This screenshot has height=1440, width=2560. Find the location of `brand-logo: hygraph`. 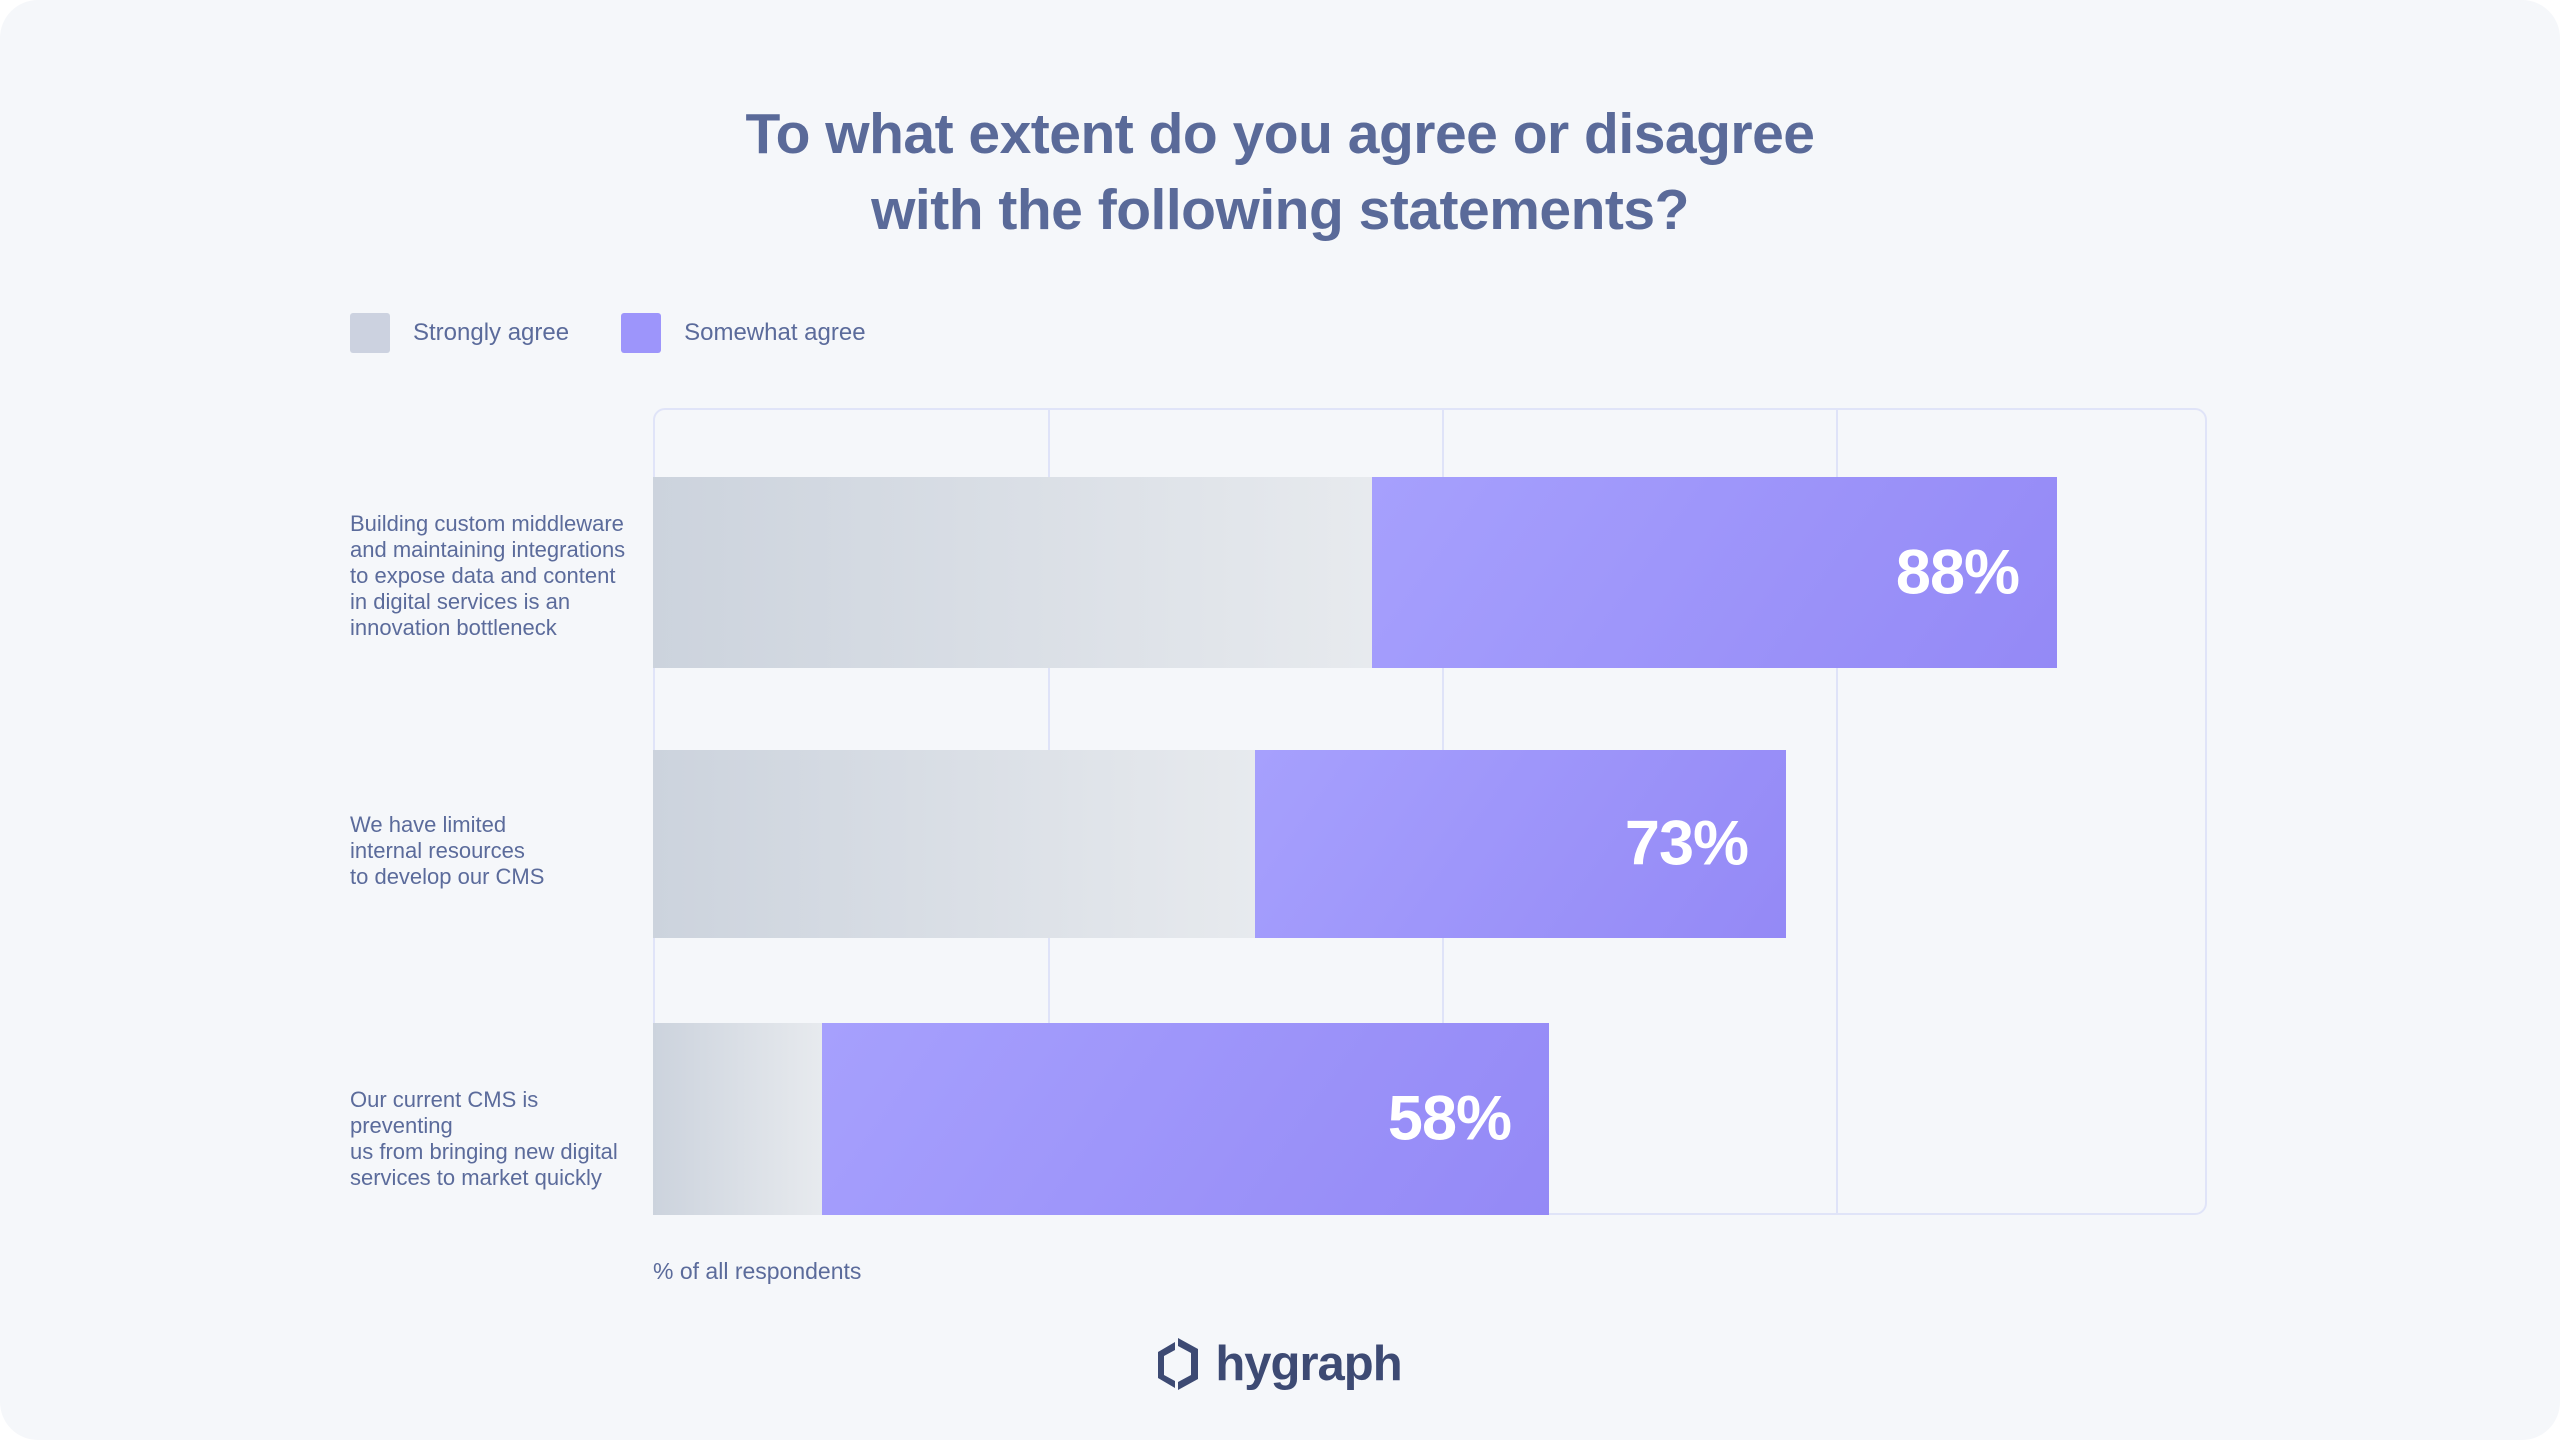

brand-logo: hygraph is located at coordinates (1280, 1364).